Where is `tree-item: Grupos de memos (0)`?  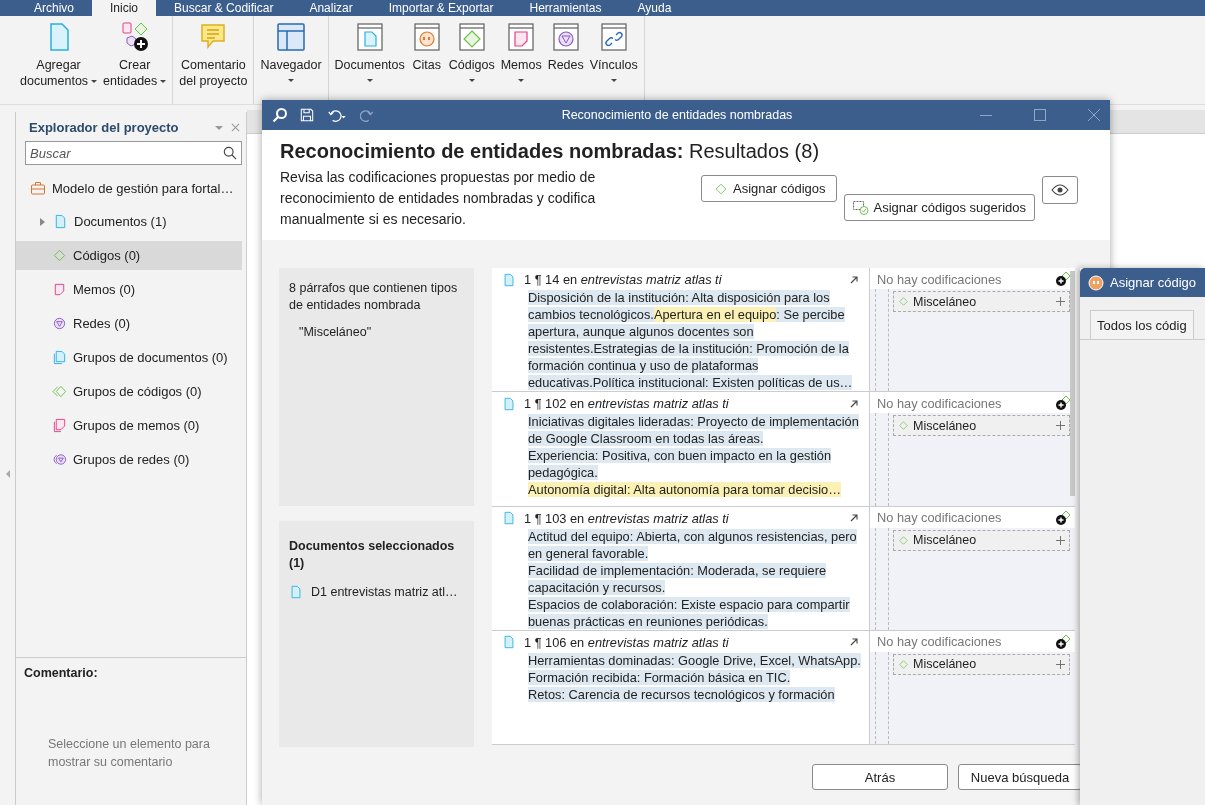
tree-item: Grupos de memos (0) is located at coordinates (129, 425).